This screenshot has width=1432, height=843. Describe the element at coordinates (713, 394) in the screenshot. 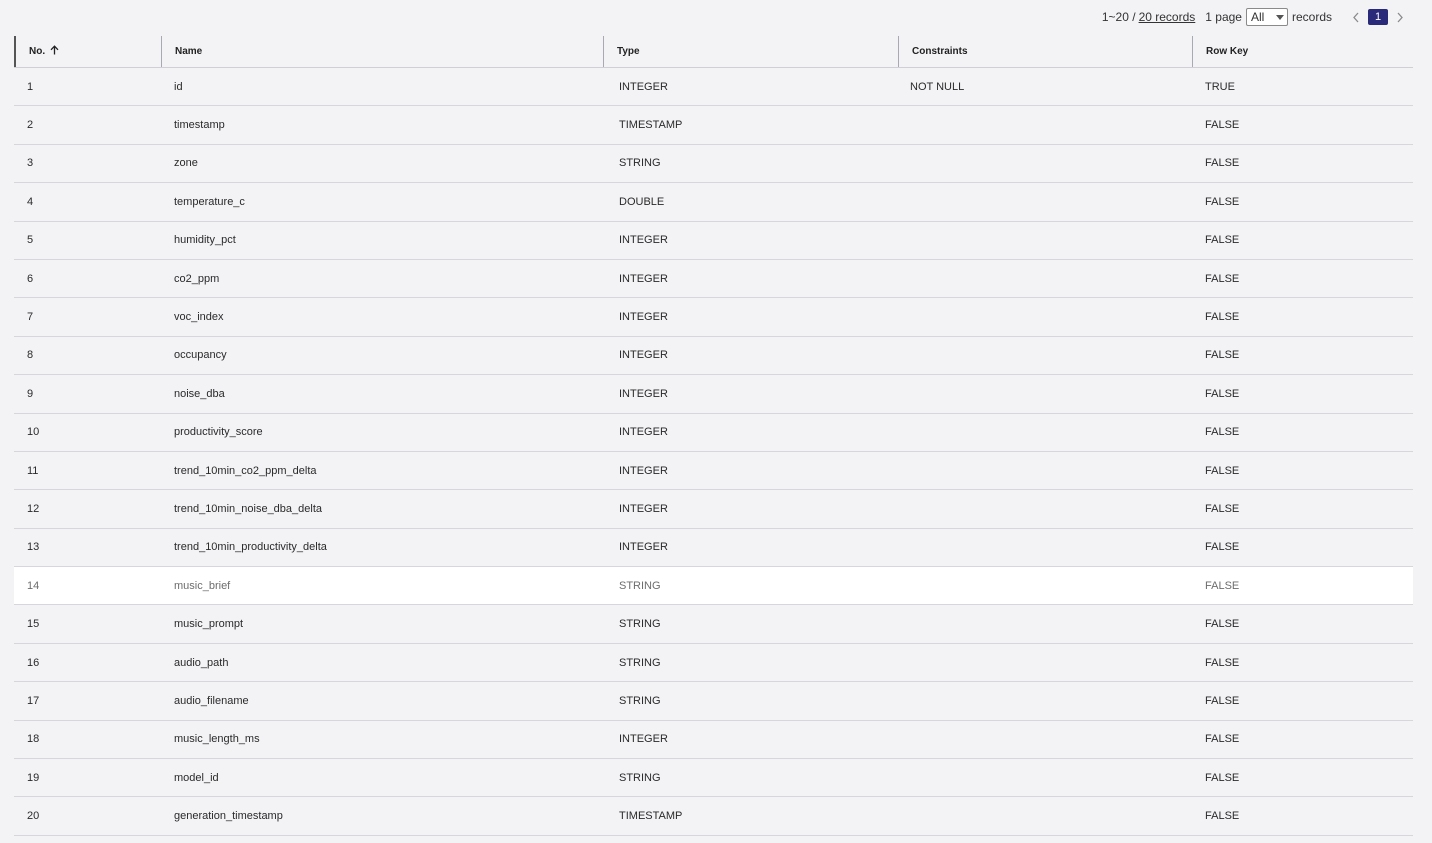

I see `table-row: 9 noise_dba INTEGER FALSE` at that location.